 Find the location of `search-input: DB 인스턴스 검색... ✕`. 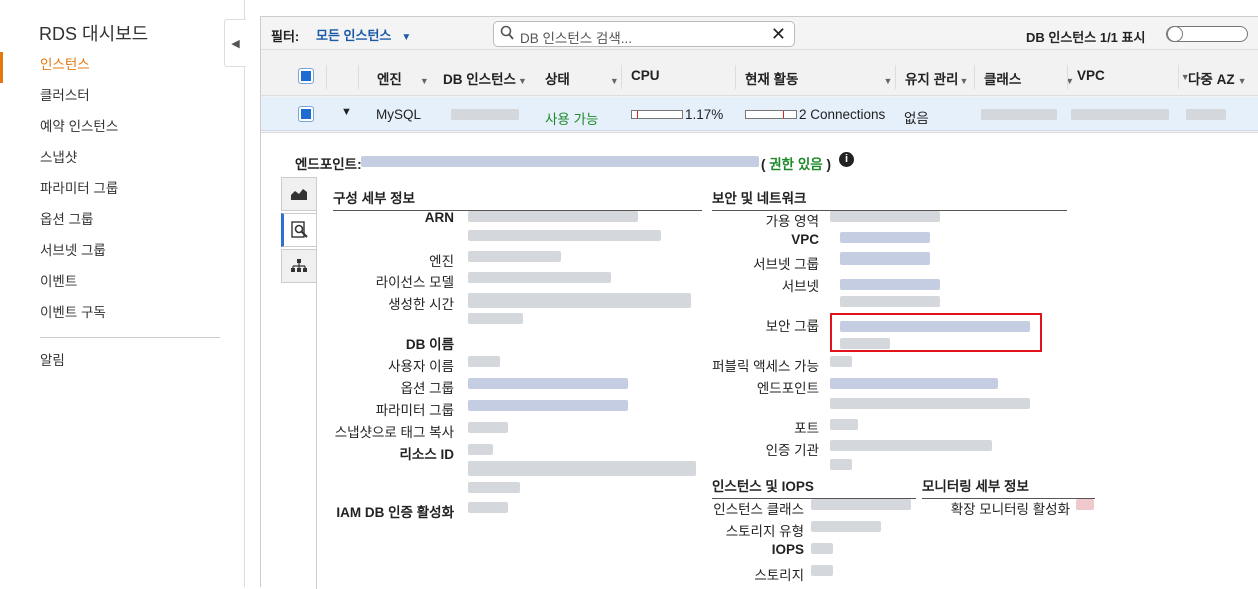

search-input: DB 인스턴스 검색... ✕ is located at coordinates (644, 34).